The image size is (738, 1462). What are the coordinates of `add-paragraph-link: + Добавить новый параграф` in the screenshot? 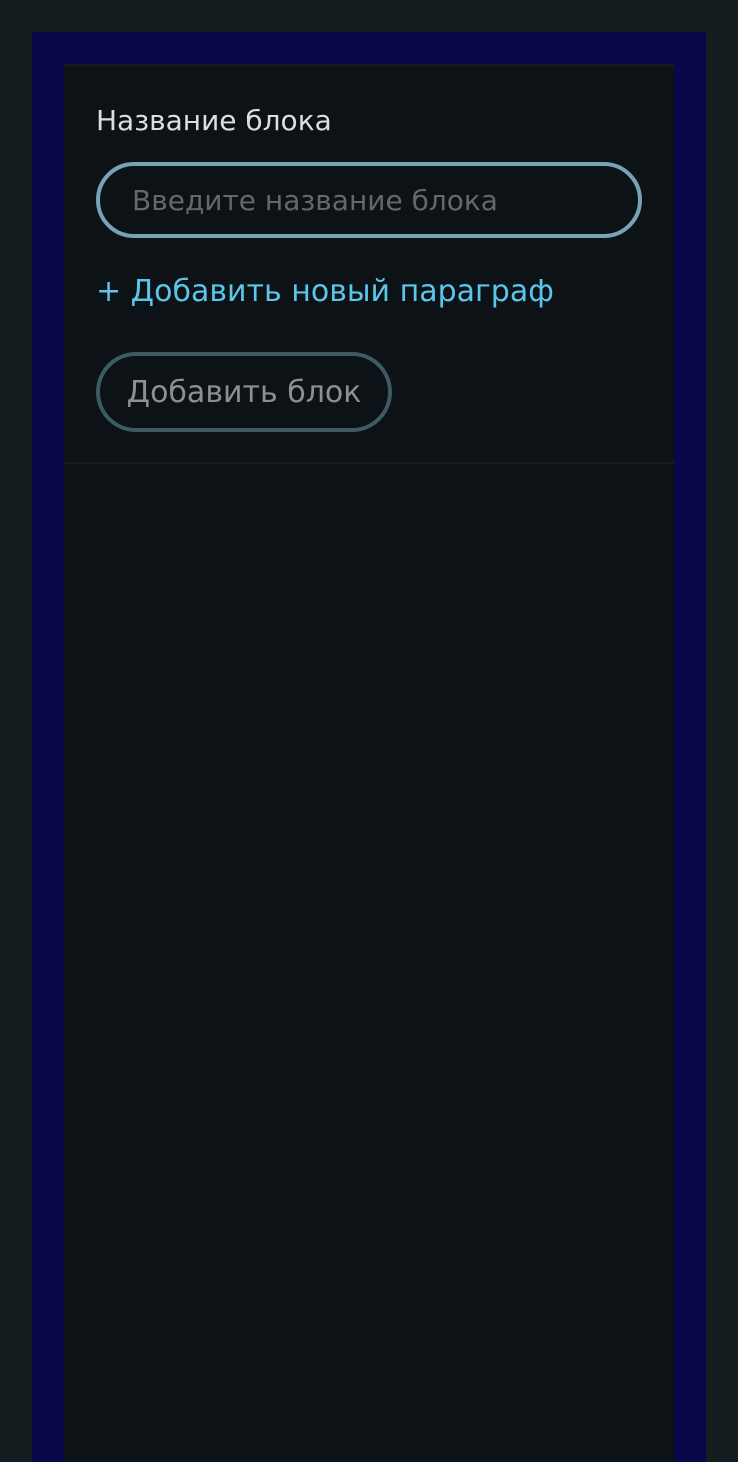 It's located at (325, 291).